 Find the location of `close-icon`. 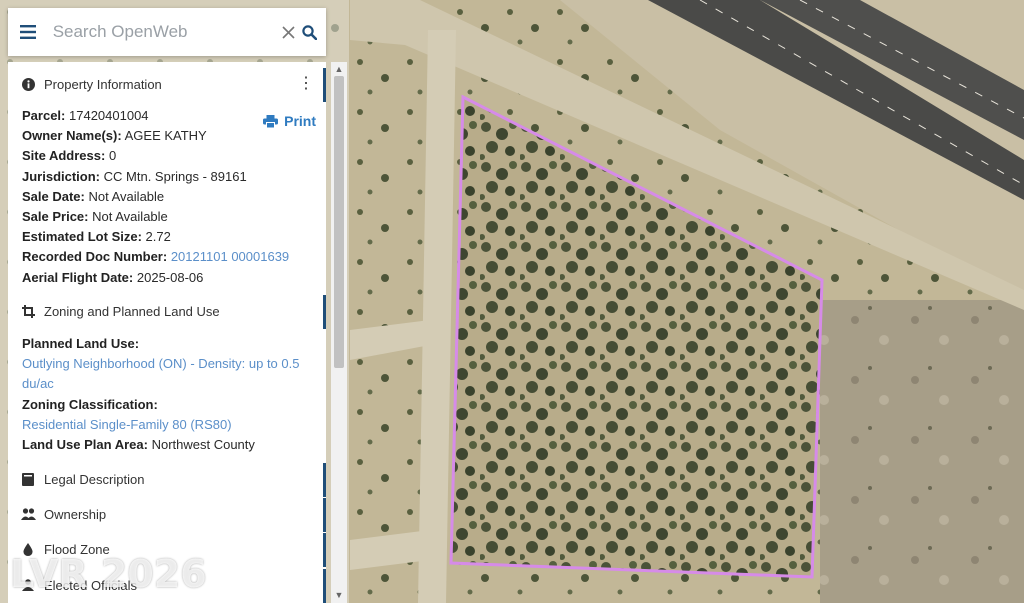

close-icon is located at coordinates (288, 32).